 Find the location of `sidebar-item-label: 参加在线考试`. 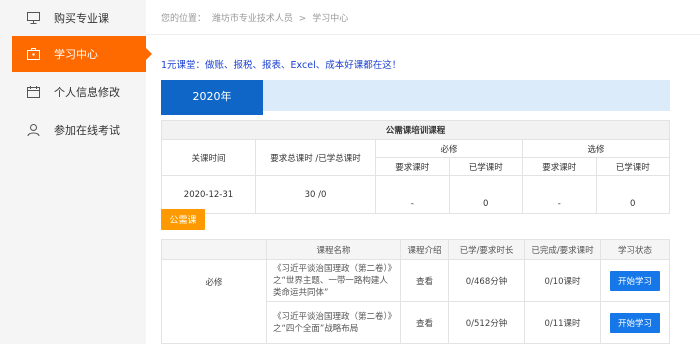

sidebar-item-label: 参加在线考试 is located at coordinates (87, 130).